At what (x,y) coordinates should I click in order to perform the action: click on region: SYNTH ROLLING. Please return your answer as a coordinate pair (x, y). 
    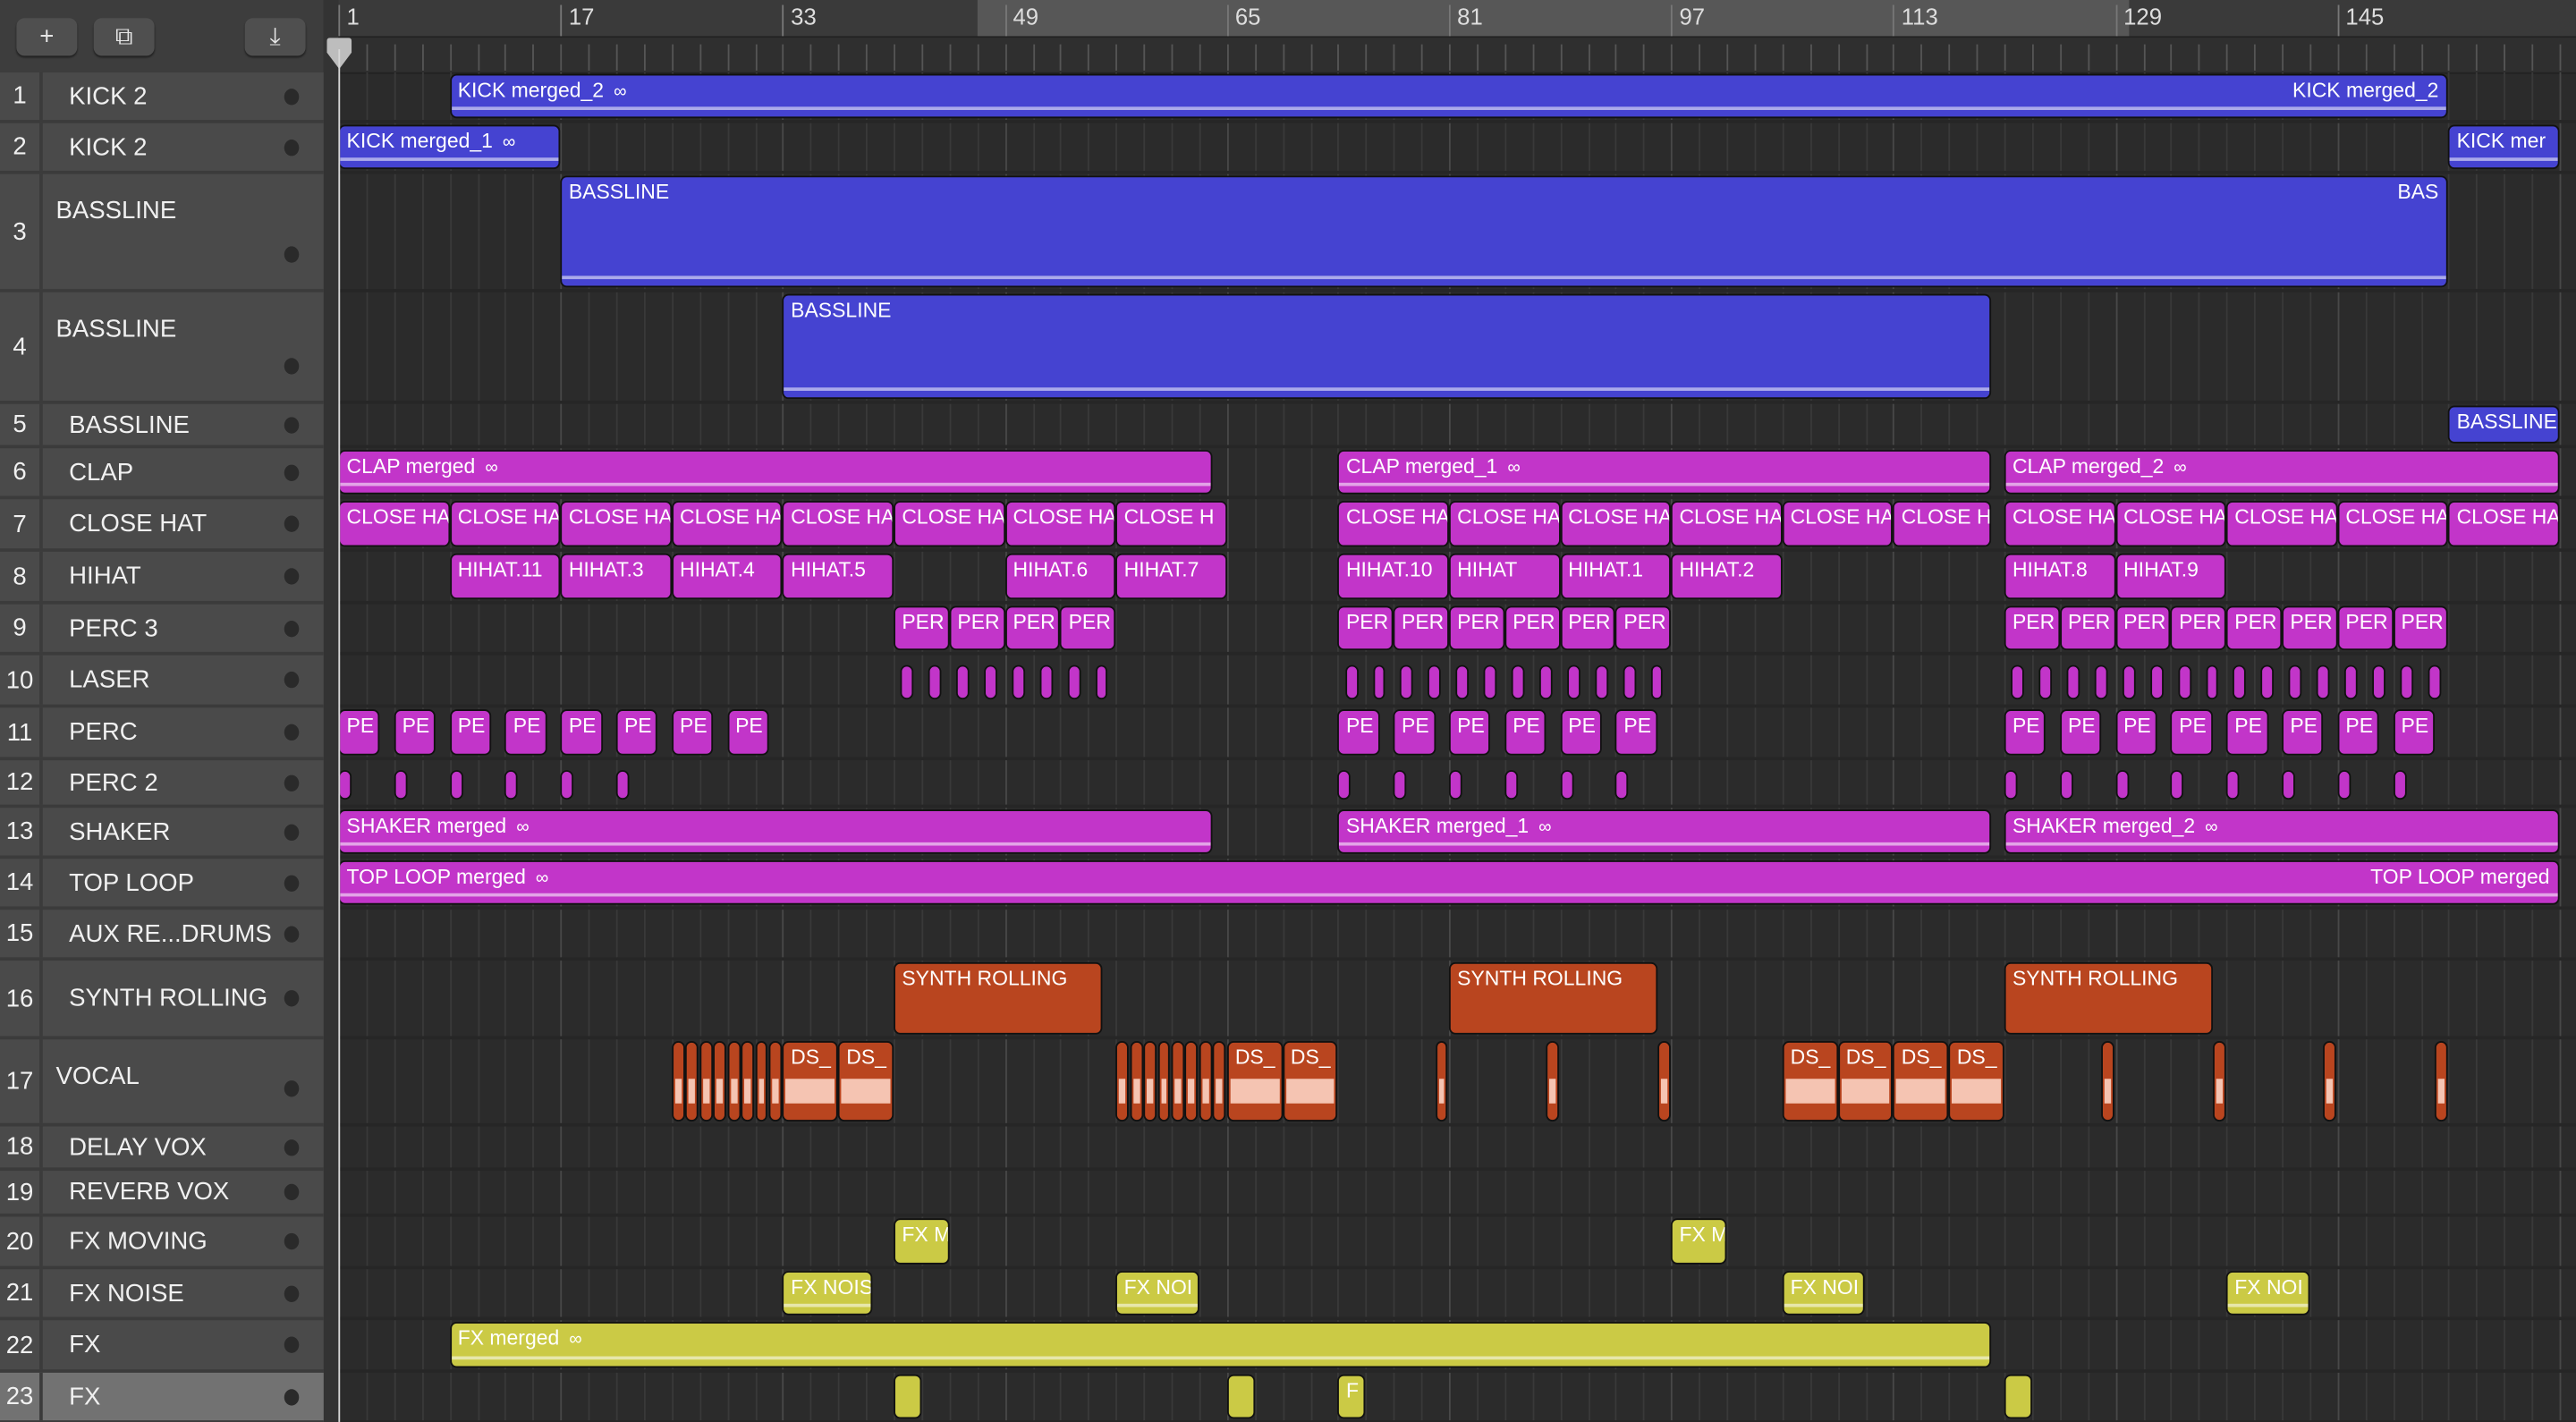
    Looking at the image, I should click on (998, 998).